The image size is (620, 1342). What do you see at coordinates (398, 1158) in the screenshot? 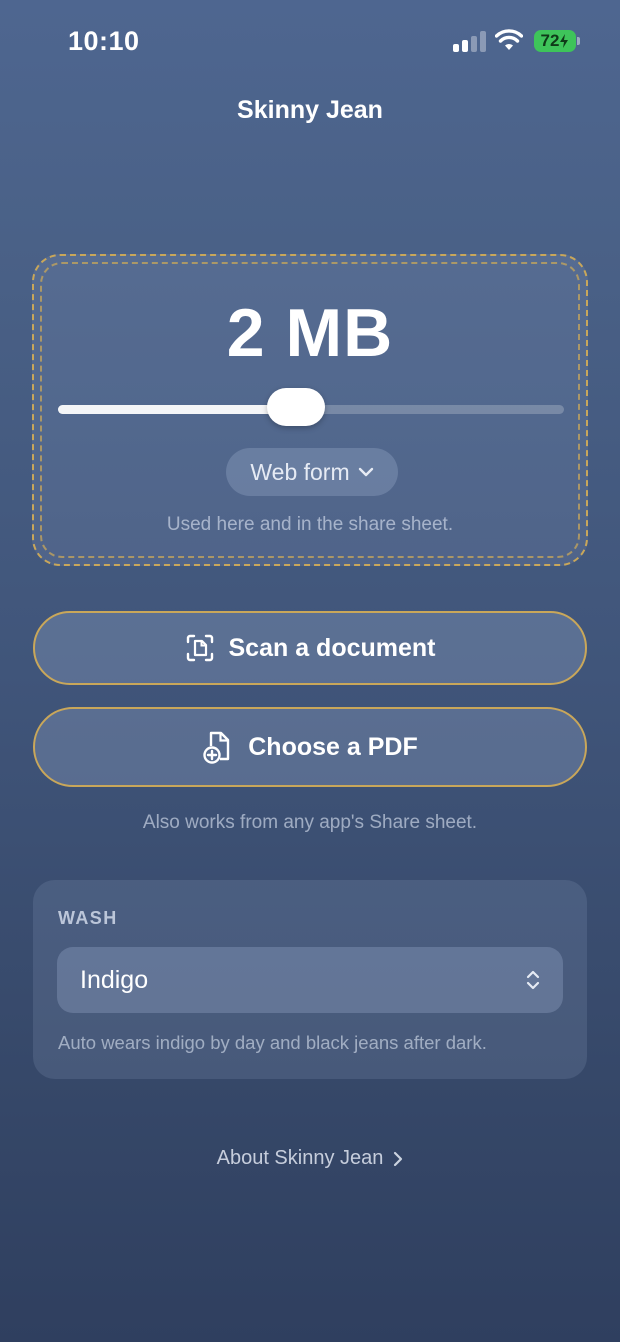
I see `chevron-right-icon` at bounding box center [398, 1158].